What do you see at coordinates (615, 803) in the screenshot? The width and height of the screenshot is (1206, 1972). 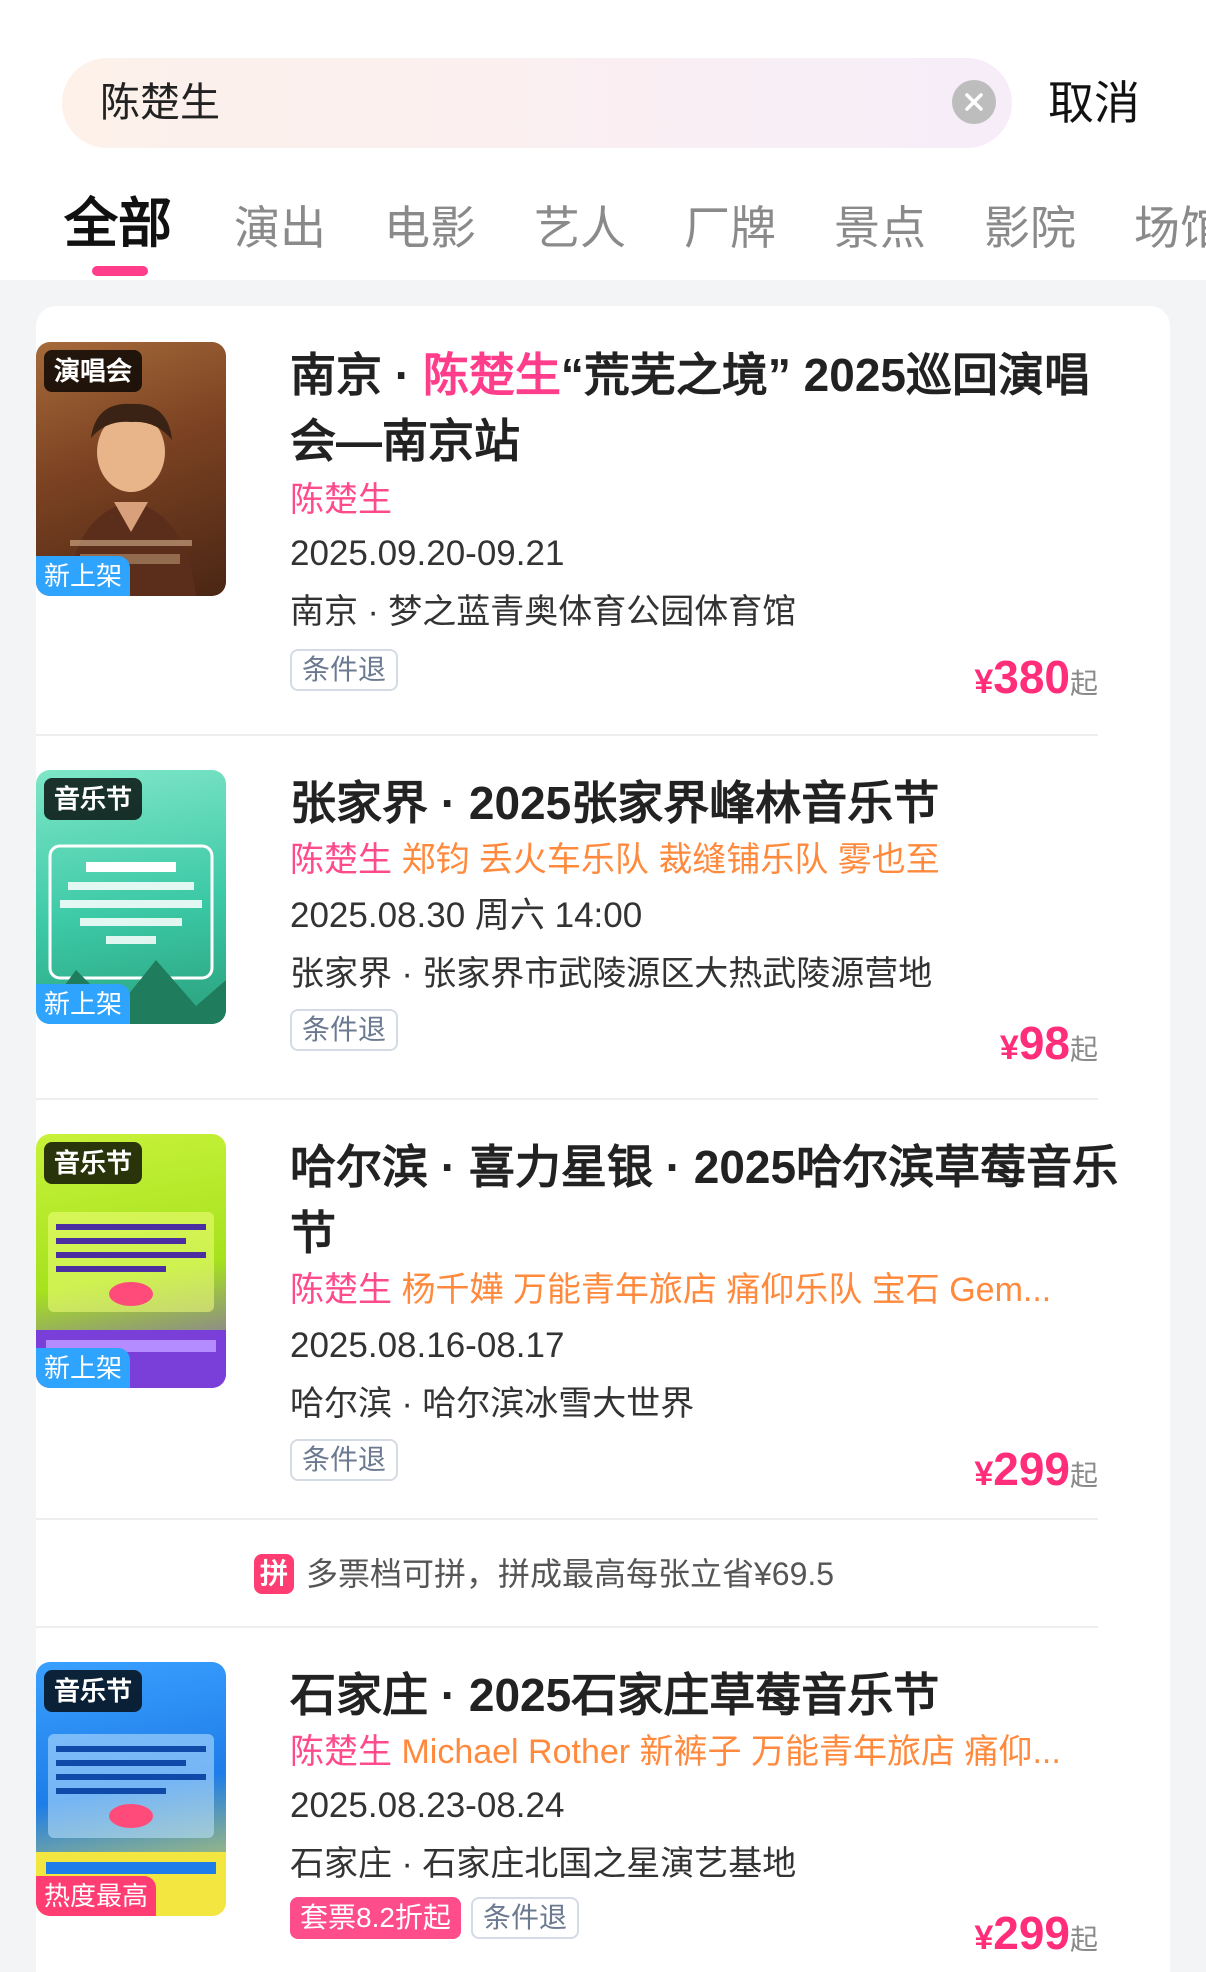 I see `event-title: 张家界 · 2025张家界峰林音乐节` at bounding box center [615, 803].